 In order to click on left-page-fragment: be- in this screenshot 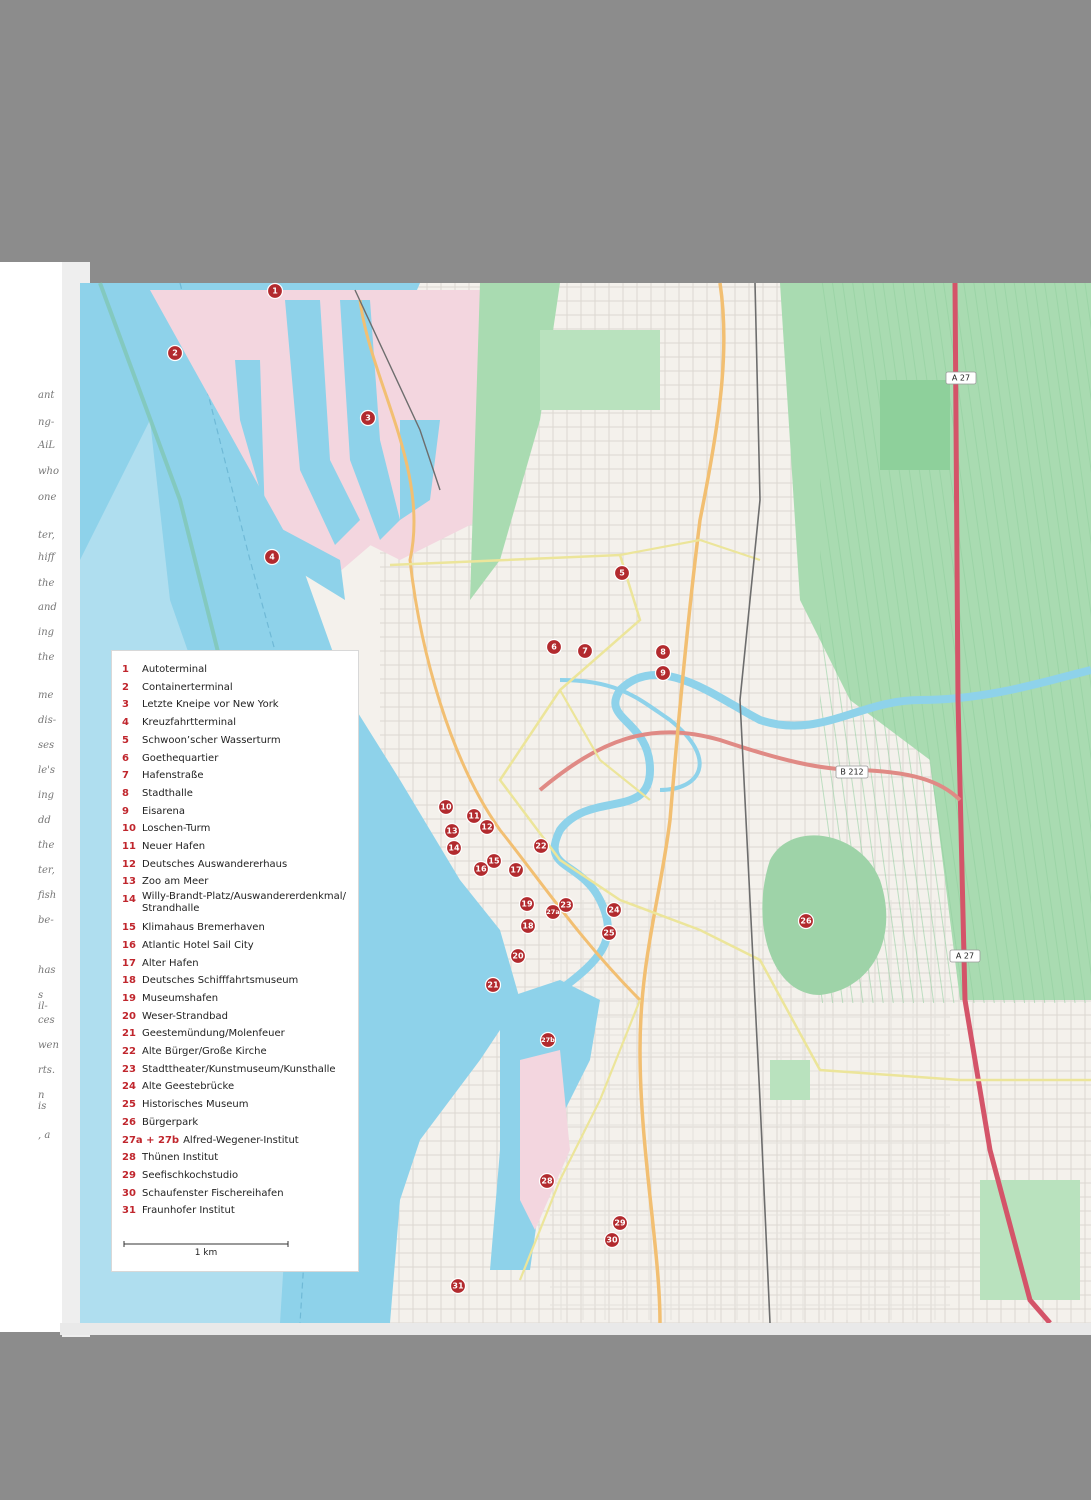, I will do `click(46, 920)`.